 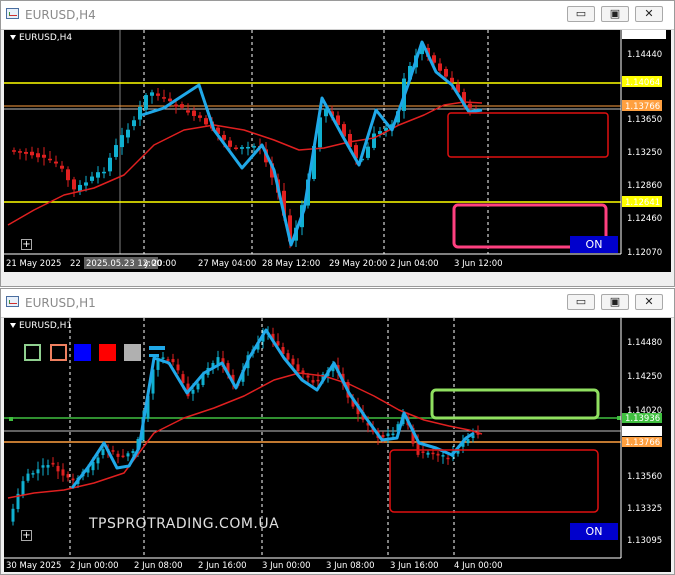 What do you see at coordinates (644, 55) in the screenshot?
I see `price-tick-label: 1.14440` at bounding box center [644, 55].